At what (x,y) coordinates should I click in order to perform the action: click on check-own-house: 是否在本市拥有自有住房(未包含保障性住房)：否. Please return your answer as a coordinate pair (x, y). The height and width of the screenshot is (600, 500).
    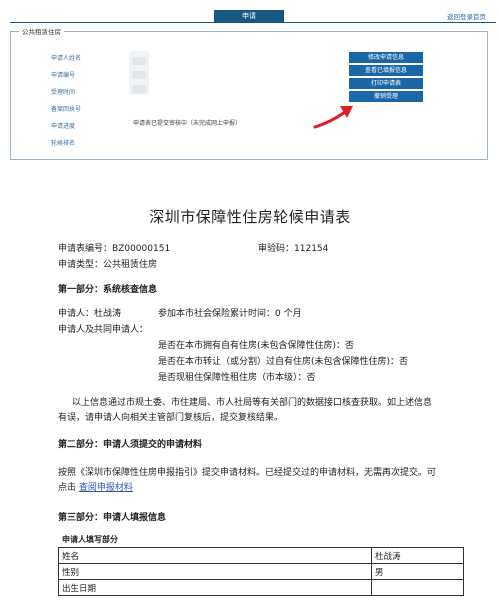
    Looking at the image, I should click on (256, 346).